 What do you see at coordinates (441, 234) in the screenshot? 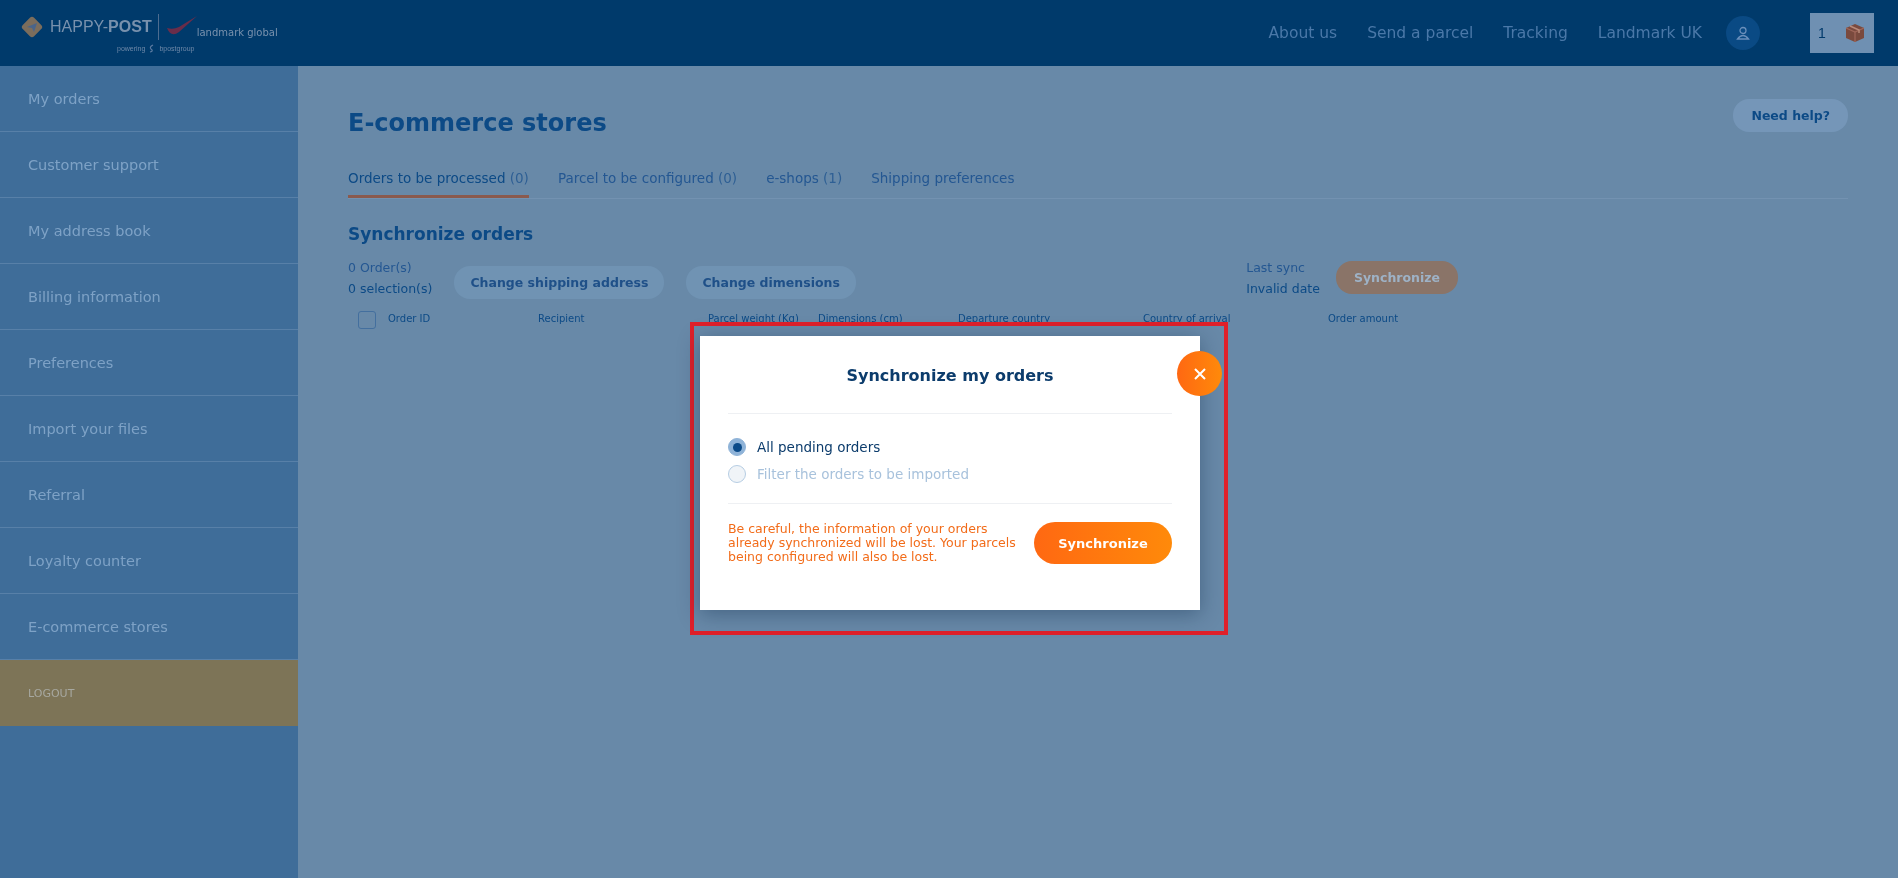
I see `section-title: Synchronize orders` at bounding box center [441, 234].